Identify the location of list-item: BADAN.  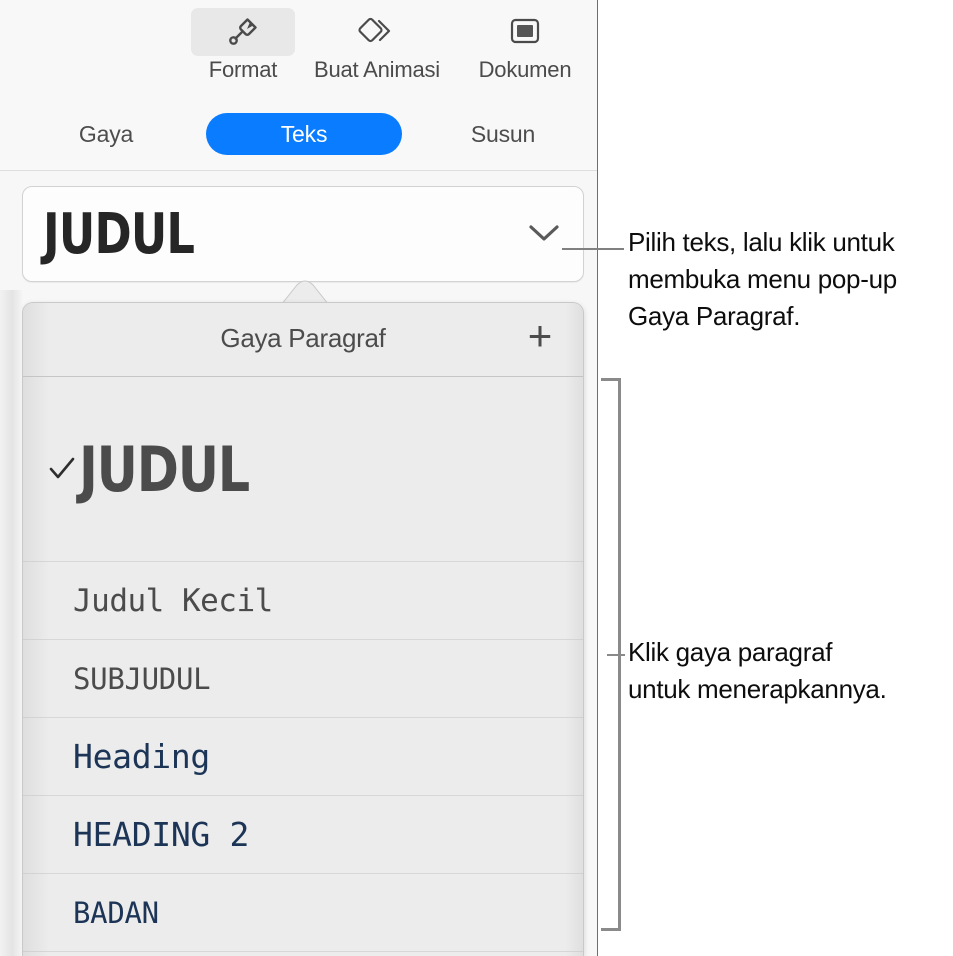
(303, 913).